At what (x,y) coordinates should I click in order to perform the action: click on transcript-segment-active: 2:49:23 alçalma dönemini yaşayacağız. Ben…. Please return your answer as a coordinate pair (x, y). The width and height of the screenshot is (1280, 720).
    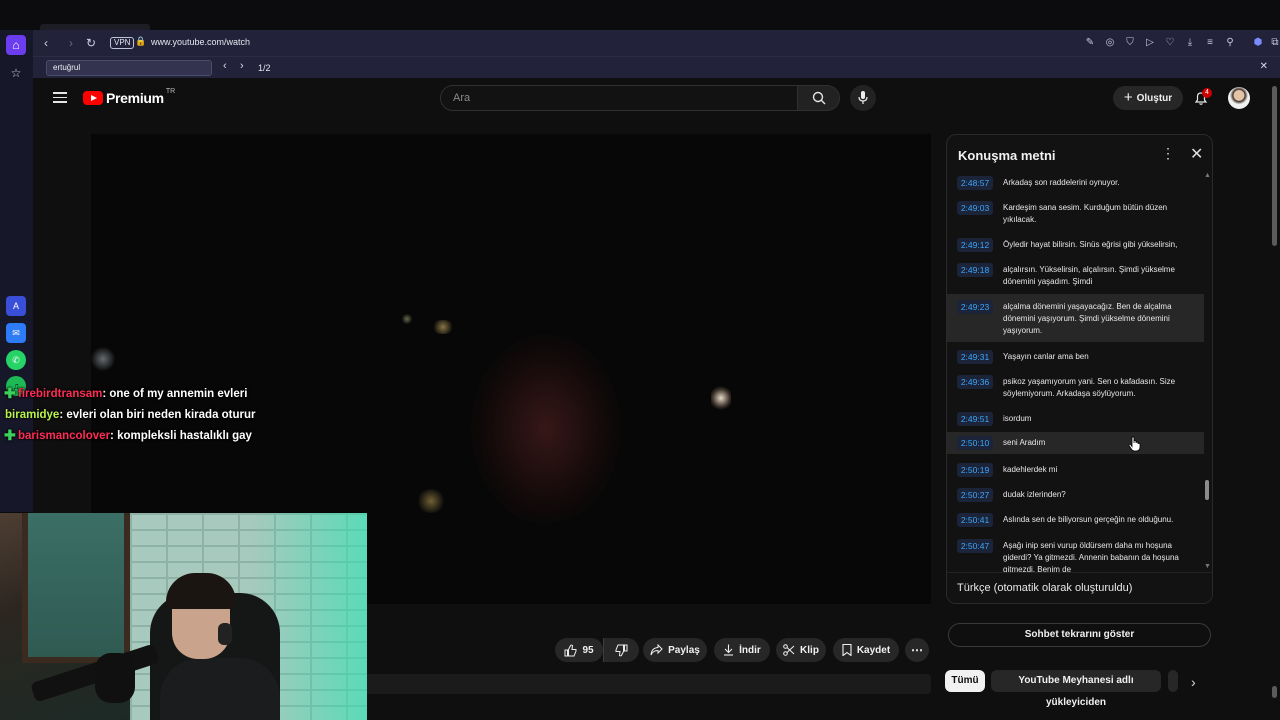
    Looking at the image, I should click on (1075, 318).